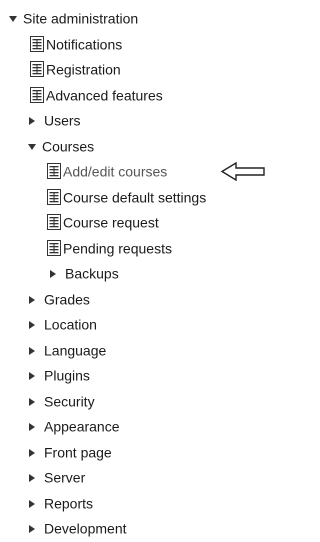 The image size is (320, 542). Describe the element at coordinates (132, 402) in the screenshot. I see `tree-item-security: Security` at that location.